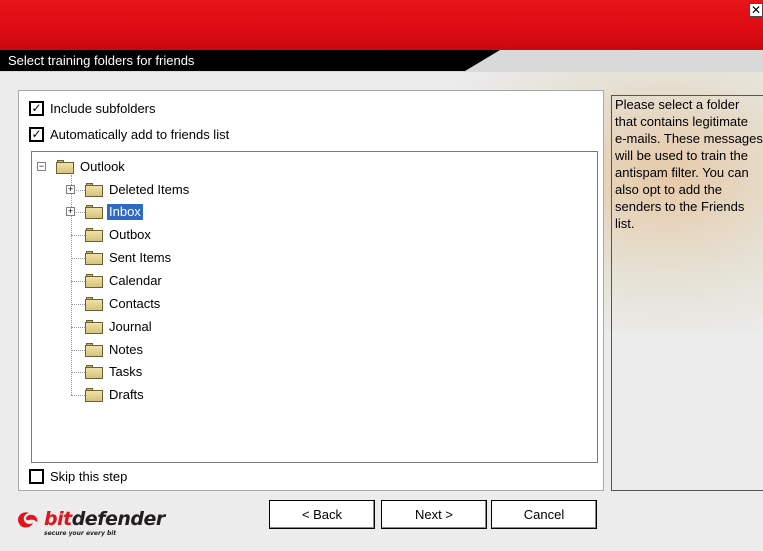  I want to click on include-subfolders-label: Include subfolders, so click(103, 108).